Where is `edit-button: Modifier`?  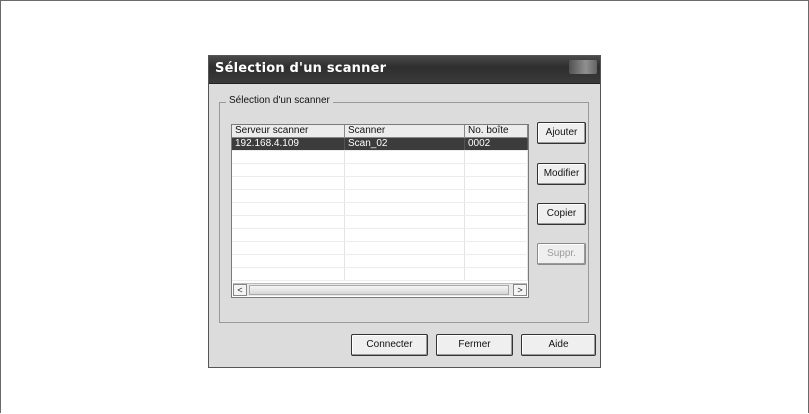
edit-button: Modifier is located at coordinates (561, 174).